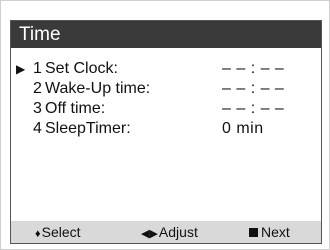 Image resolution: width=330 pixels, height=250 pixels. I want to click on next-hint: Next, so click(269, 232).